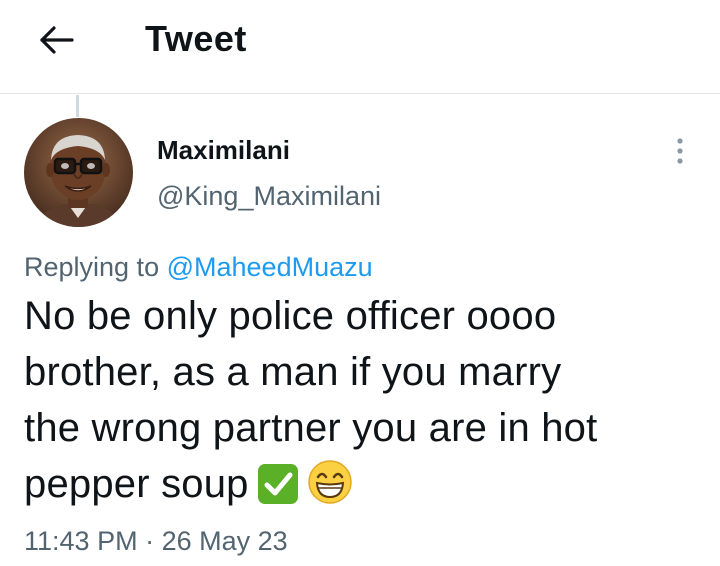 The width and height of the screenshot is (720, 566). What do you see at coordinates (270, 267) in the screenshot?
I see `replying-to-mention: @MaheedMuazu` at bounding box center [270, 267].